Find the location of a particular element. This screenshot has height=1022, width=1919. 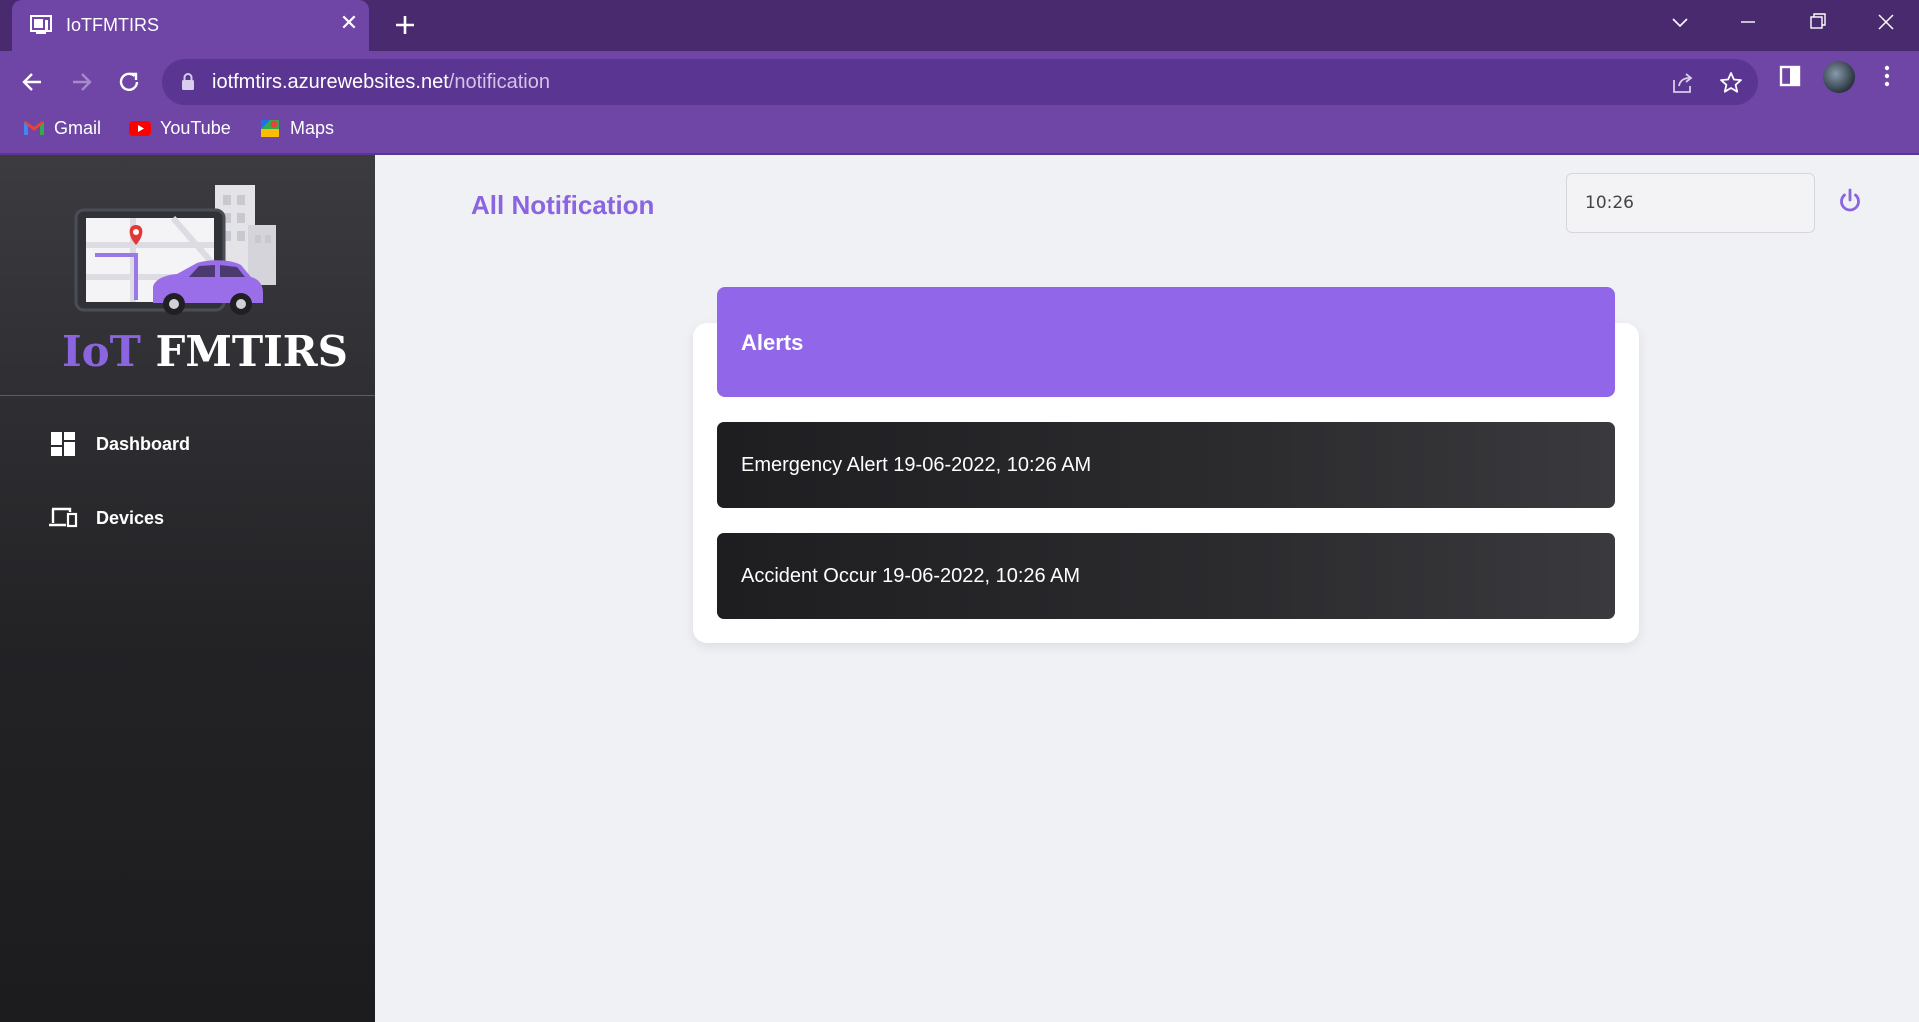

brand-logo: IoT FMTIRS is located at coordinates (205, 351).